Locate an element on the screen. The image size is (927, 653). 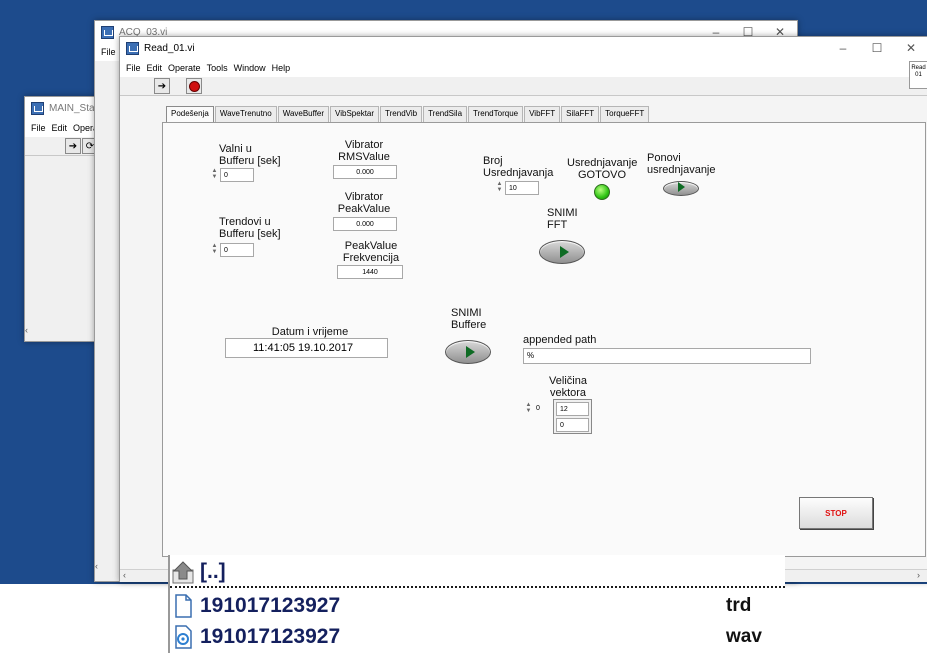
broj-input: 10 is located at coordinates (522, 188).